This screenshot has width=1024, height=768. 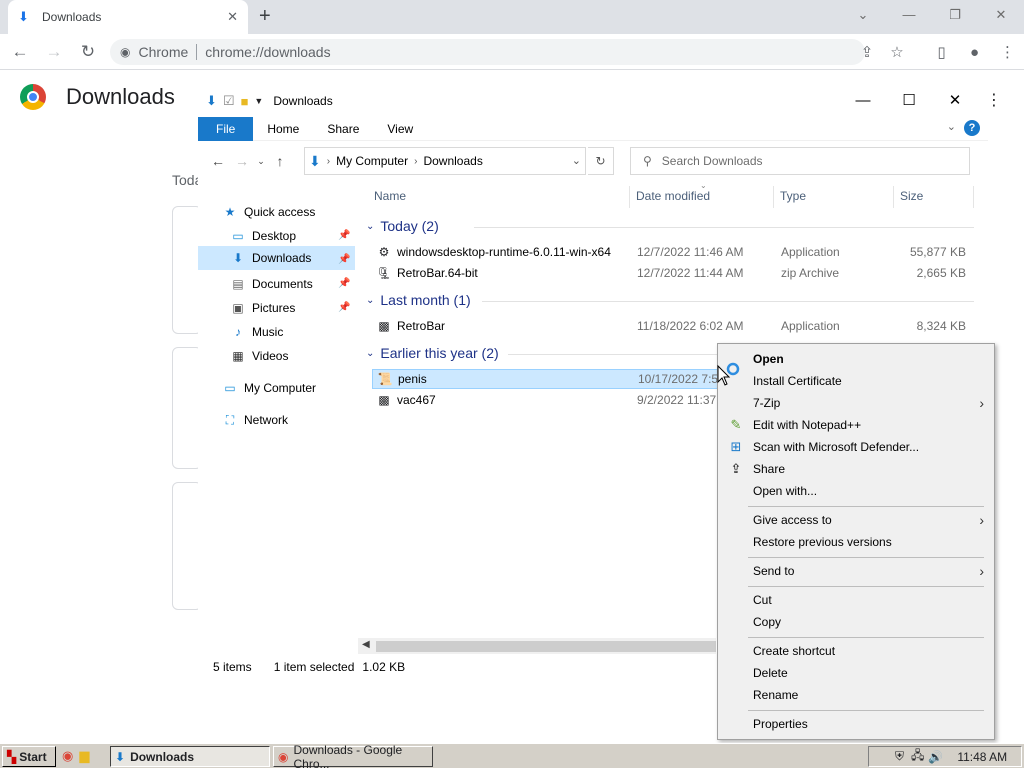 What do you see at coordinates (23, 16) in the screenshot?
I see `download-icon: ⬇` at bounding box center [23, 16].